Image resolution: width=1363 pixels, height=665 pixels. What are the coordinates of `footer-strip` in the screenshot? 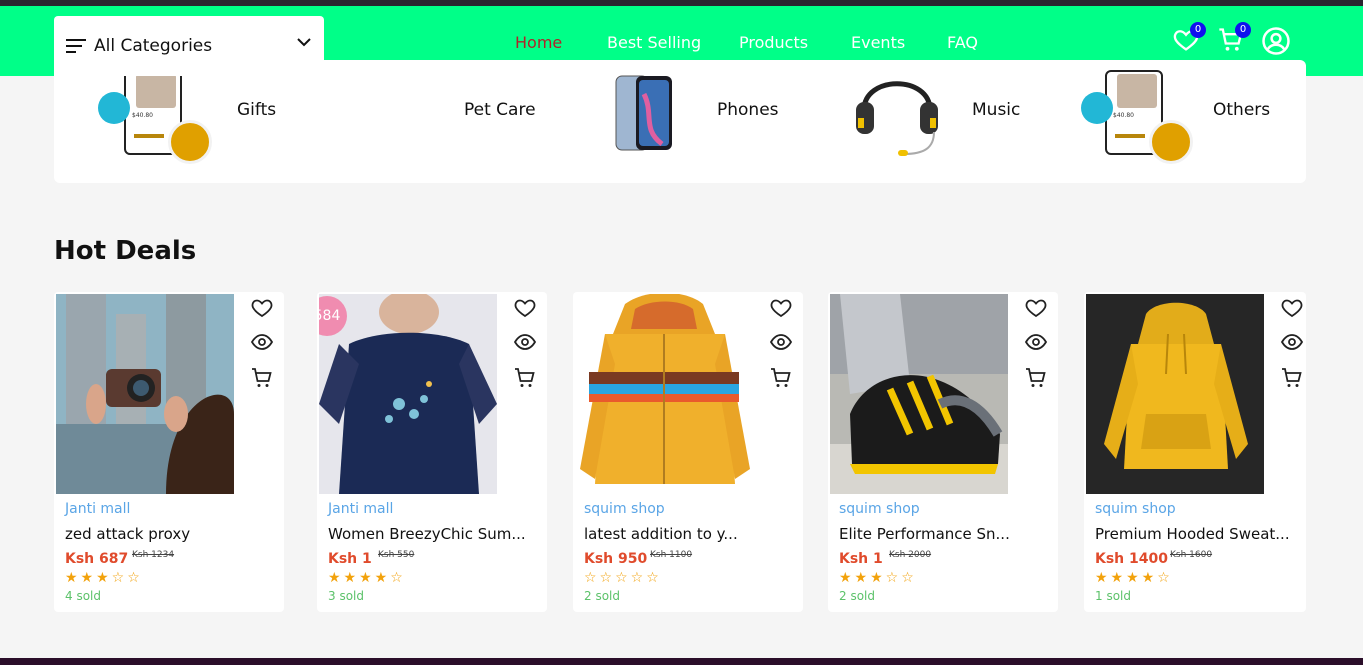 It's located at (681, 661).